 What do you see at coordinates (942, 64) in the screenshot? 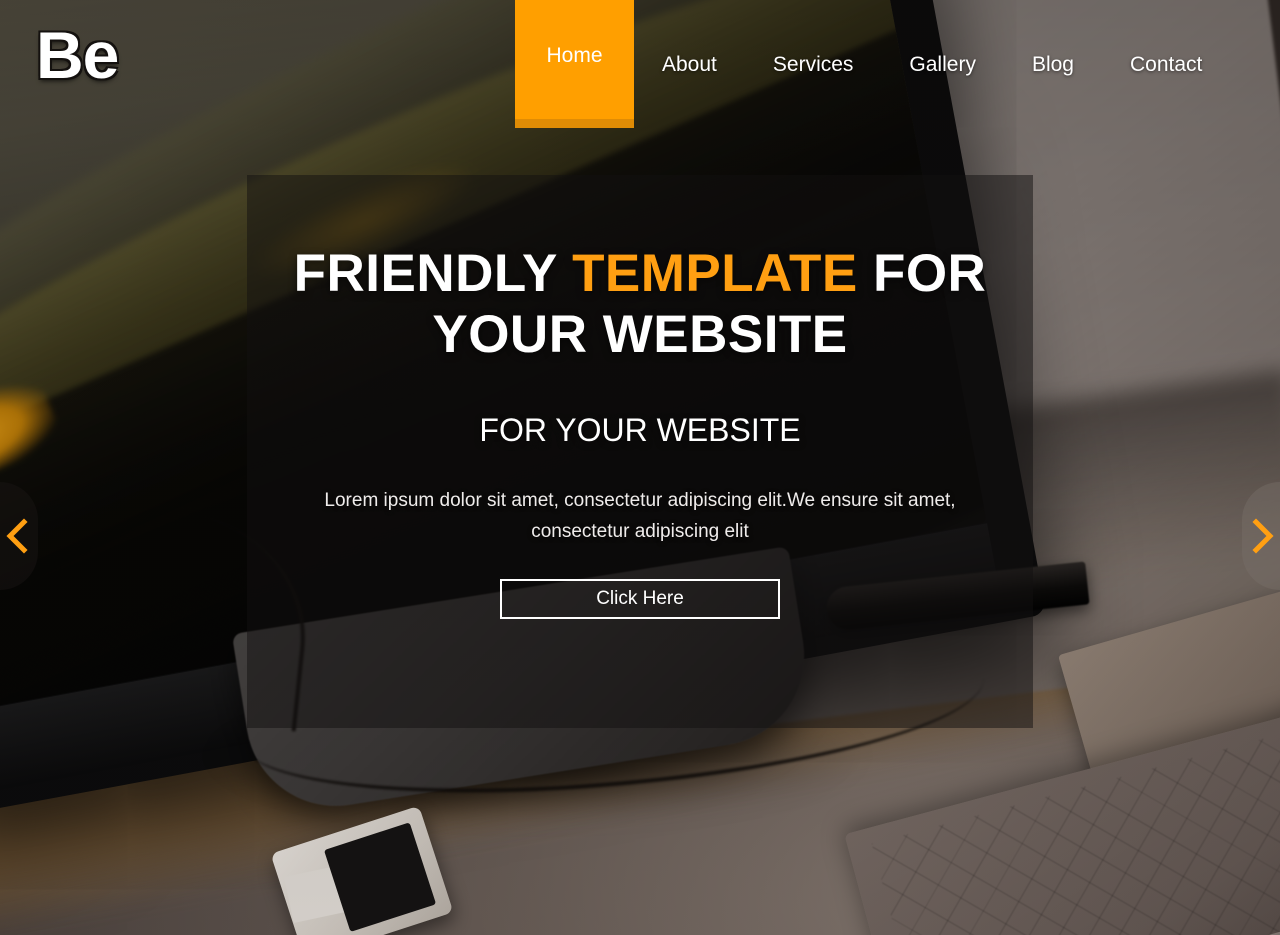
I see `nav-item-gallery: Gallery` at bounding box center [942, 64].